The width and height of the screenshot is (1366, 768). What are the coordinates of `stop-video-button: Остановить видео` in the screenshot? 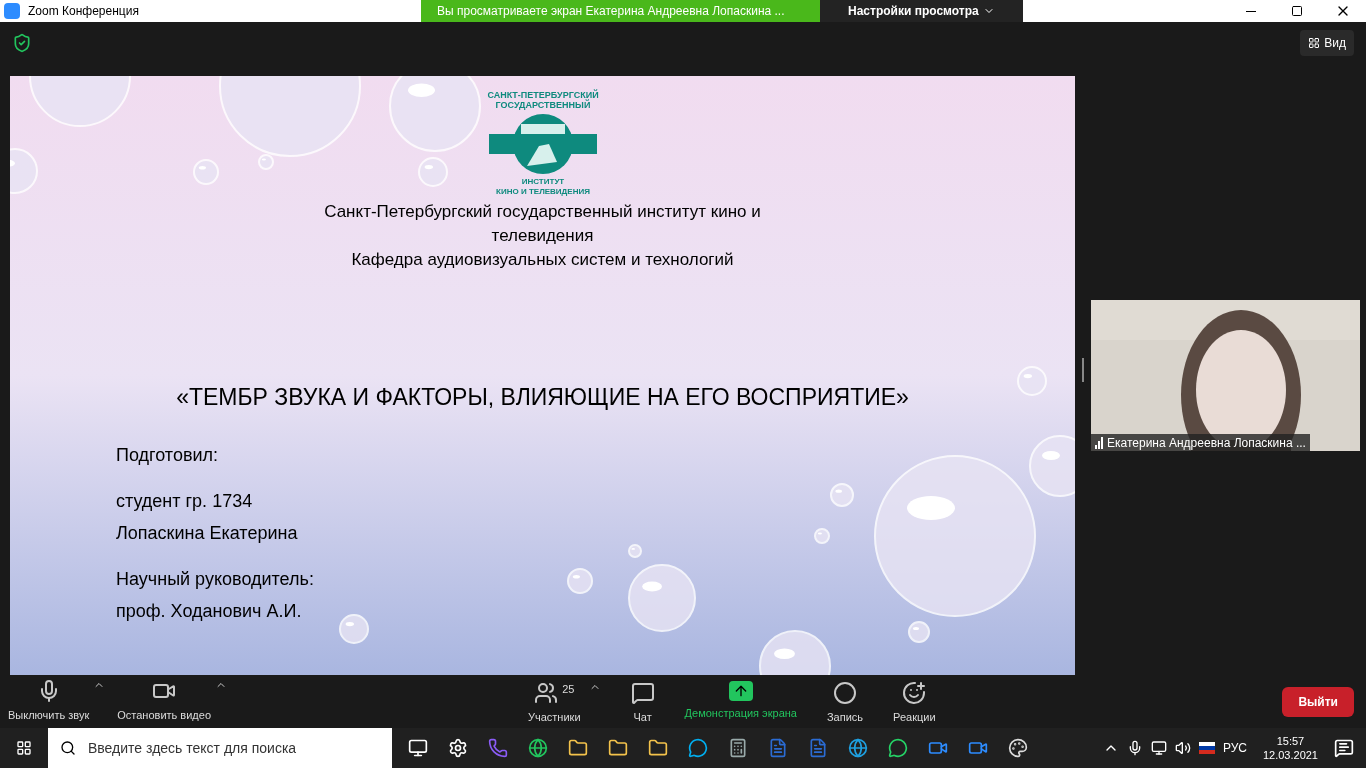 It's located at (164, 701).